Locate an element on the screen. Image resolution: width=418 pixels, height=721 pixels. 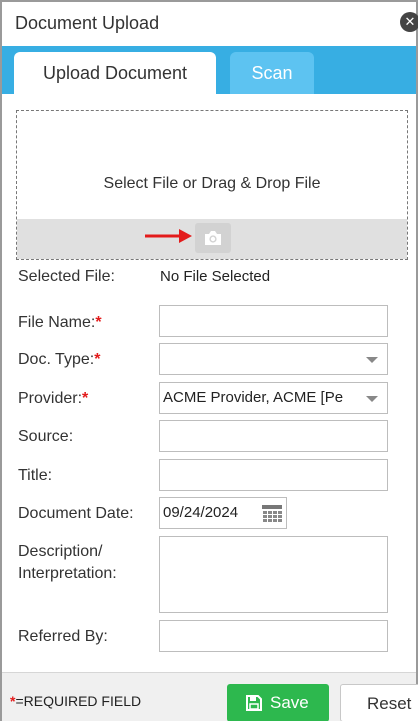
provider-select: ACME Provider, ACME [Pe is located at coordinates (273, 398).